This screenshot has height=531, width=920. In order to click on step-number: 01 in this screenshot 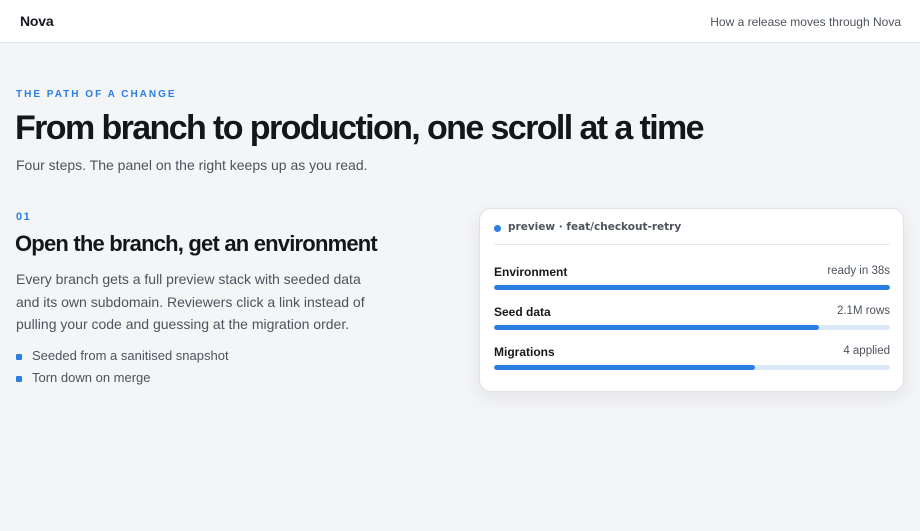, I will do `click(24, 217)`.